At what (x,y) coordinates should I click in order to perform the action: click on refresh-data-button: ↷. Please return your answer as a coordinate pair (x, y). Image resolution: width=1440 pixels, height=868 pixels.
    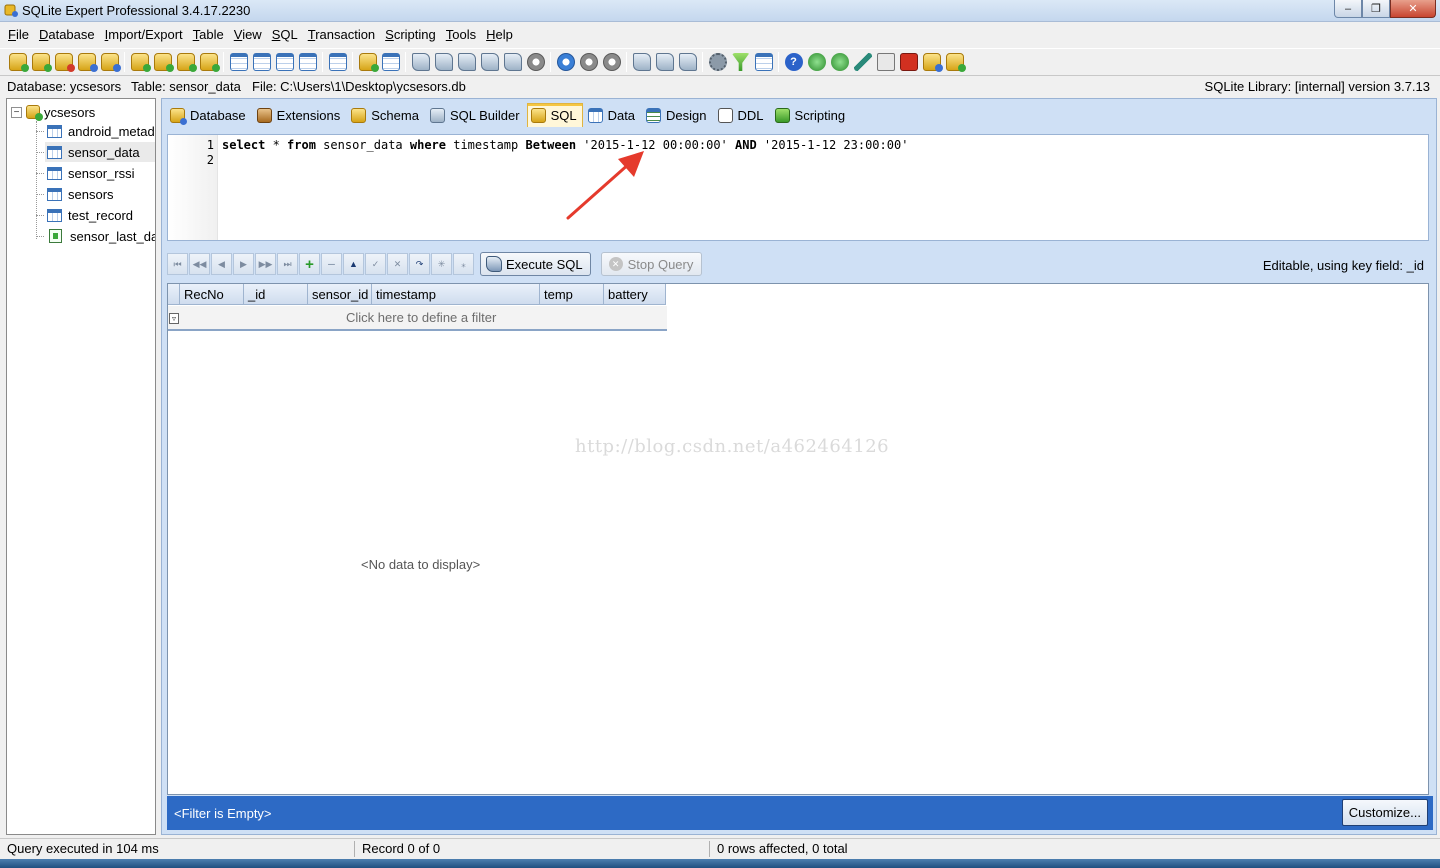
    Looking at the image, I should click on (419, 264).